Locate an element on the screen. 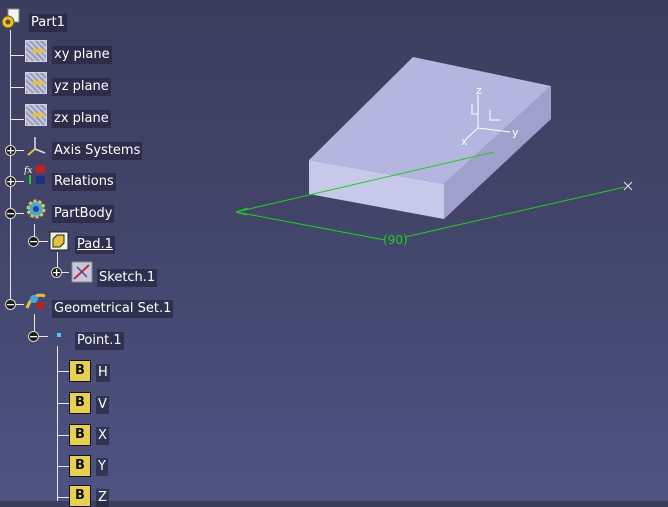 The image size is (668, 507). axis-label-y: y is located at coordinates (515, 132).